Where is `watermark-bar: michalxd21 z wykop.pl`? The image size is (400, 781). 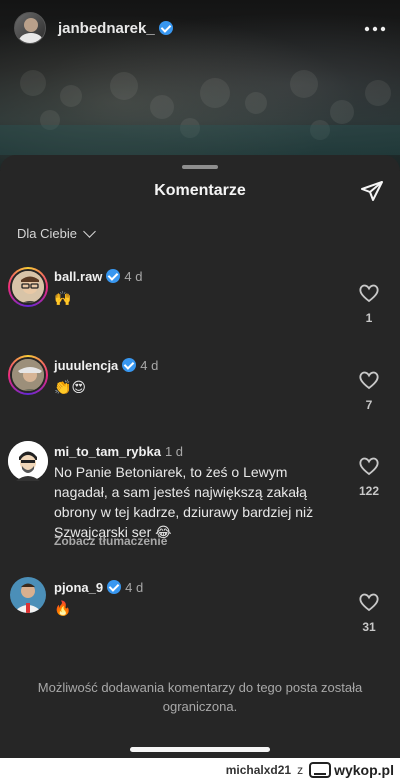 watermark-bar: michalxd21 z wykop.pl is located at coordinates (200, 769).